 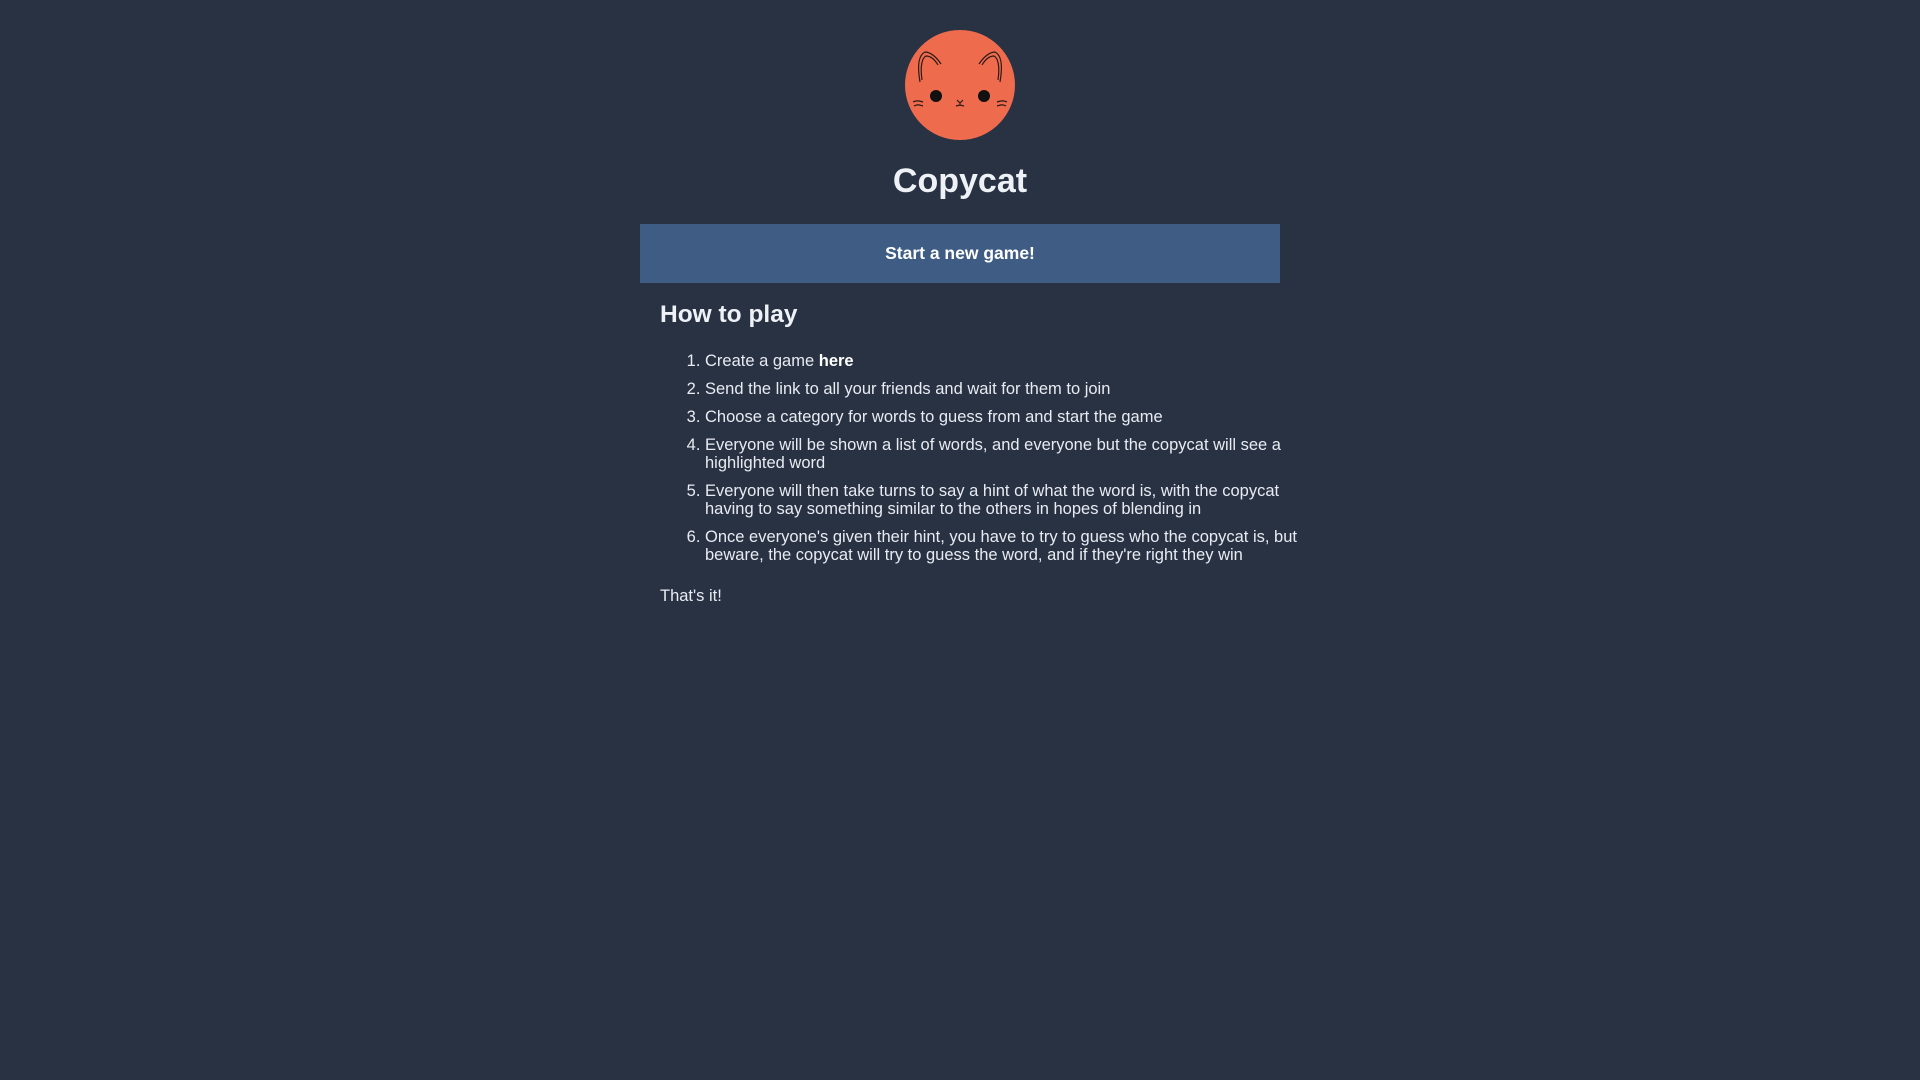 What do you see at coordinates (729, 314) in the screenshot?
I see `how-to-play-heading: How to play` at bounding box center [729, 314].